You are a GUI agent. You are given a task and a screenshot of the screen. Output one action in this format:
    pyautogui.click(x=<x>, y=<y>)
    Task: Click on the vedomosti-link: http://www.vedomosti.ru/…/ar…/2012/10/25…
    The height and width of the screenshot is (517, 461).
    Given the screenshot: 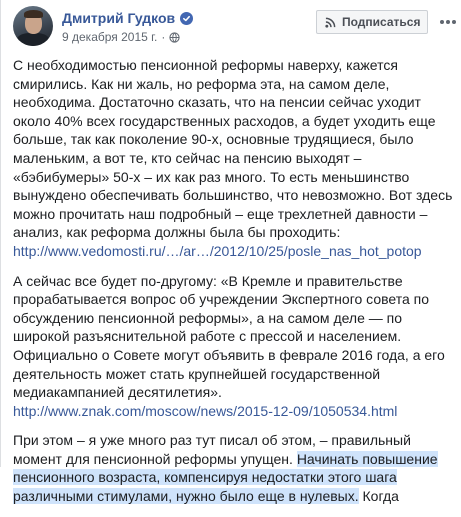 What is the action you would take?
    pyautogui.click(x=217, y=251)
    